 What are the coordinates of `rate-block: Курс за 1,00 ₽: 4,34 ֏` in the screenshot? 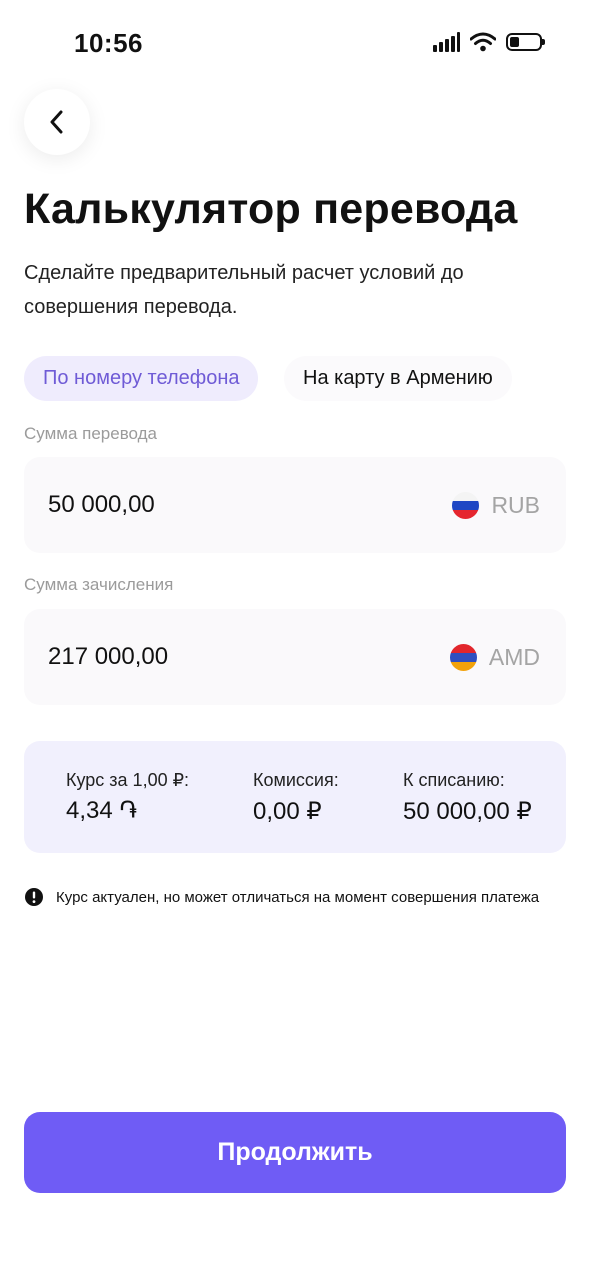 It's located at (127, 797).